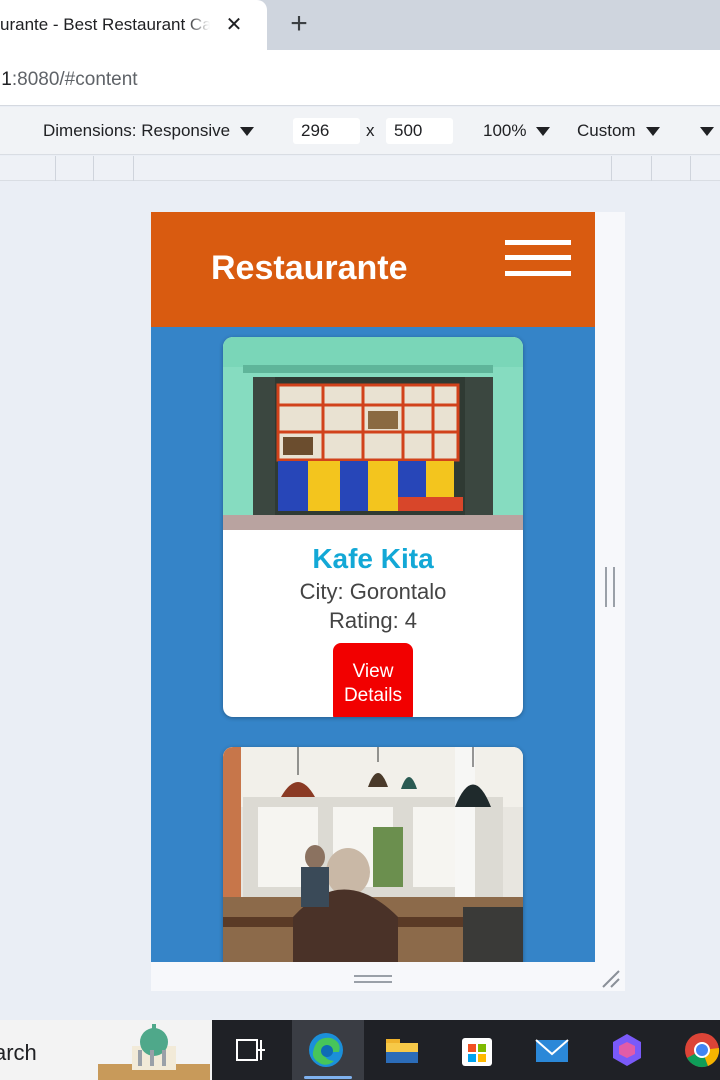 Image resolution: width=720 pixels, height=1080 pixels. What do you see at coordinates (299, 24) in the screenshot?
I see `new-tab-button: +` at bounding box center [299, 24].